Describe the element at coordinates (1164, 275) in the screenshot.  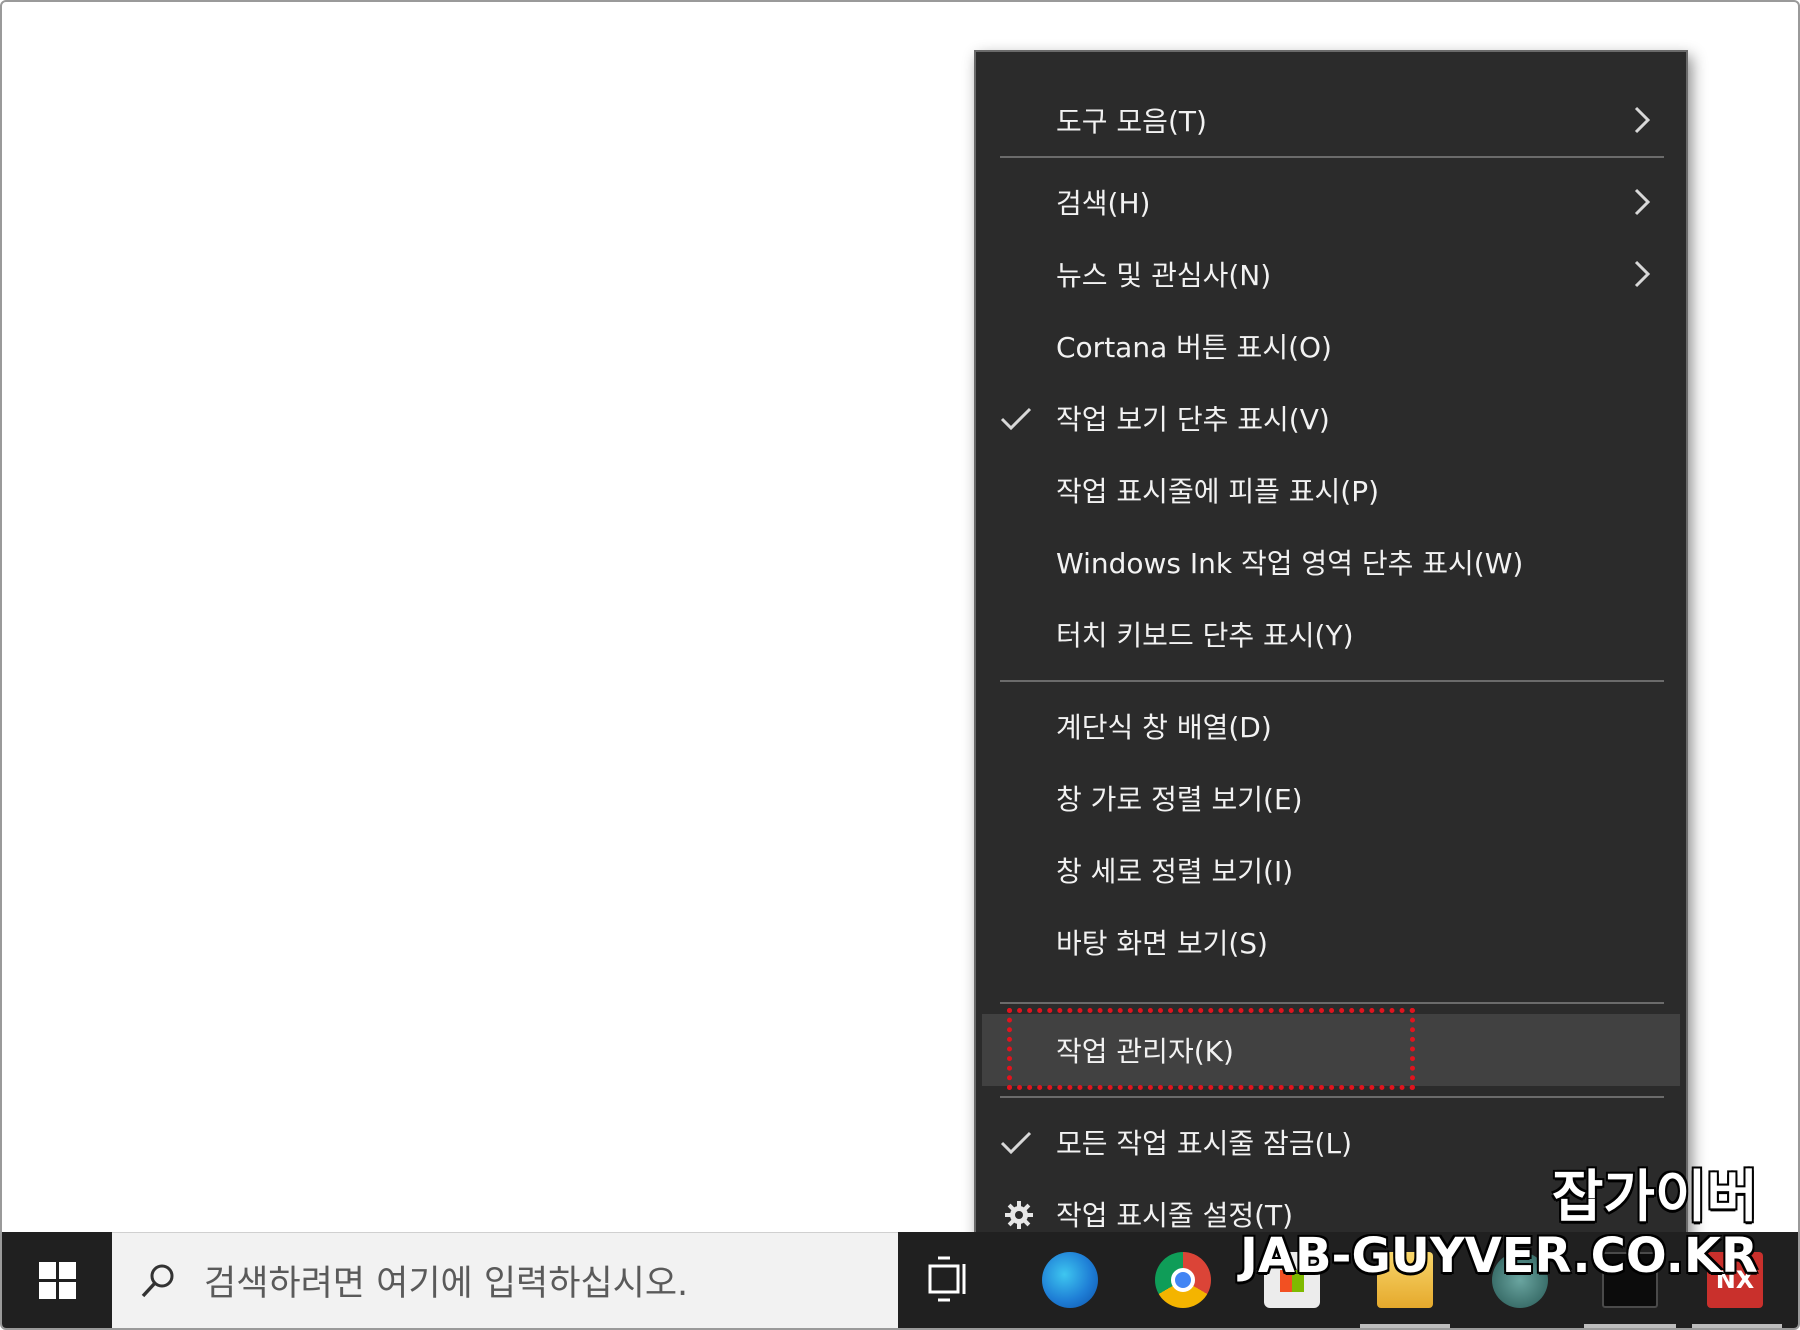
I see `menu-item-label: 뉴스 및 관심사(N)` at that location.